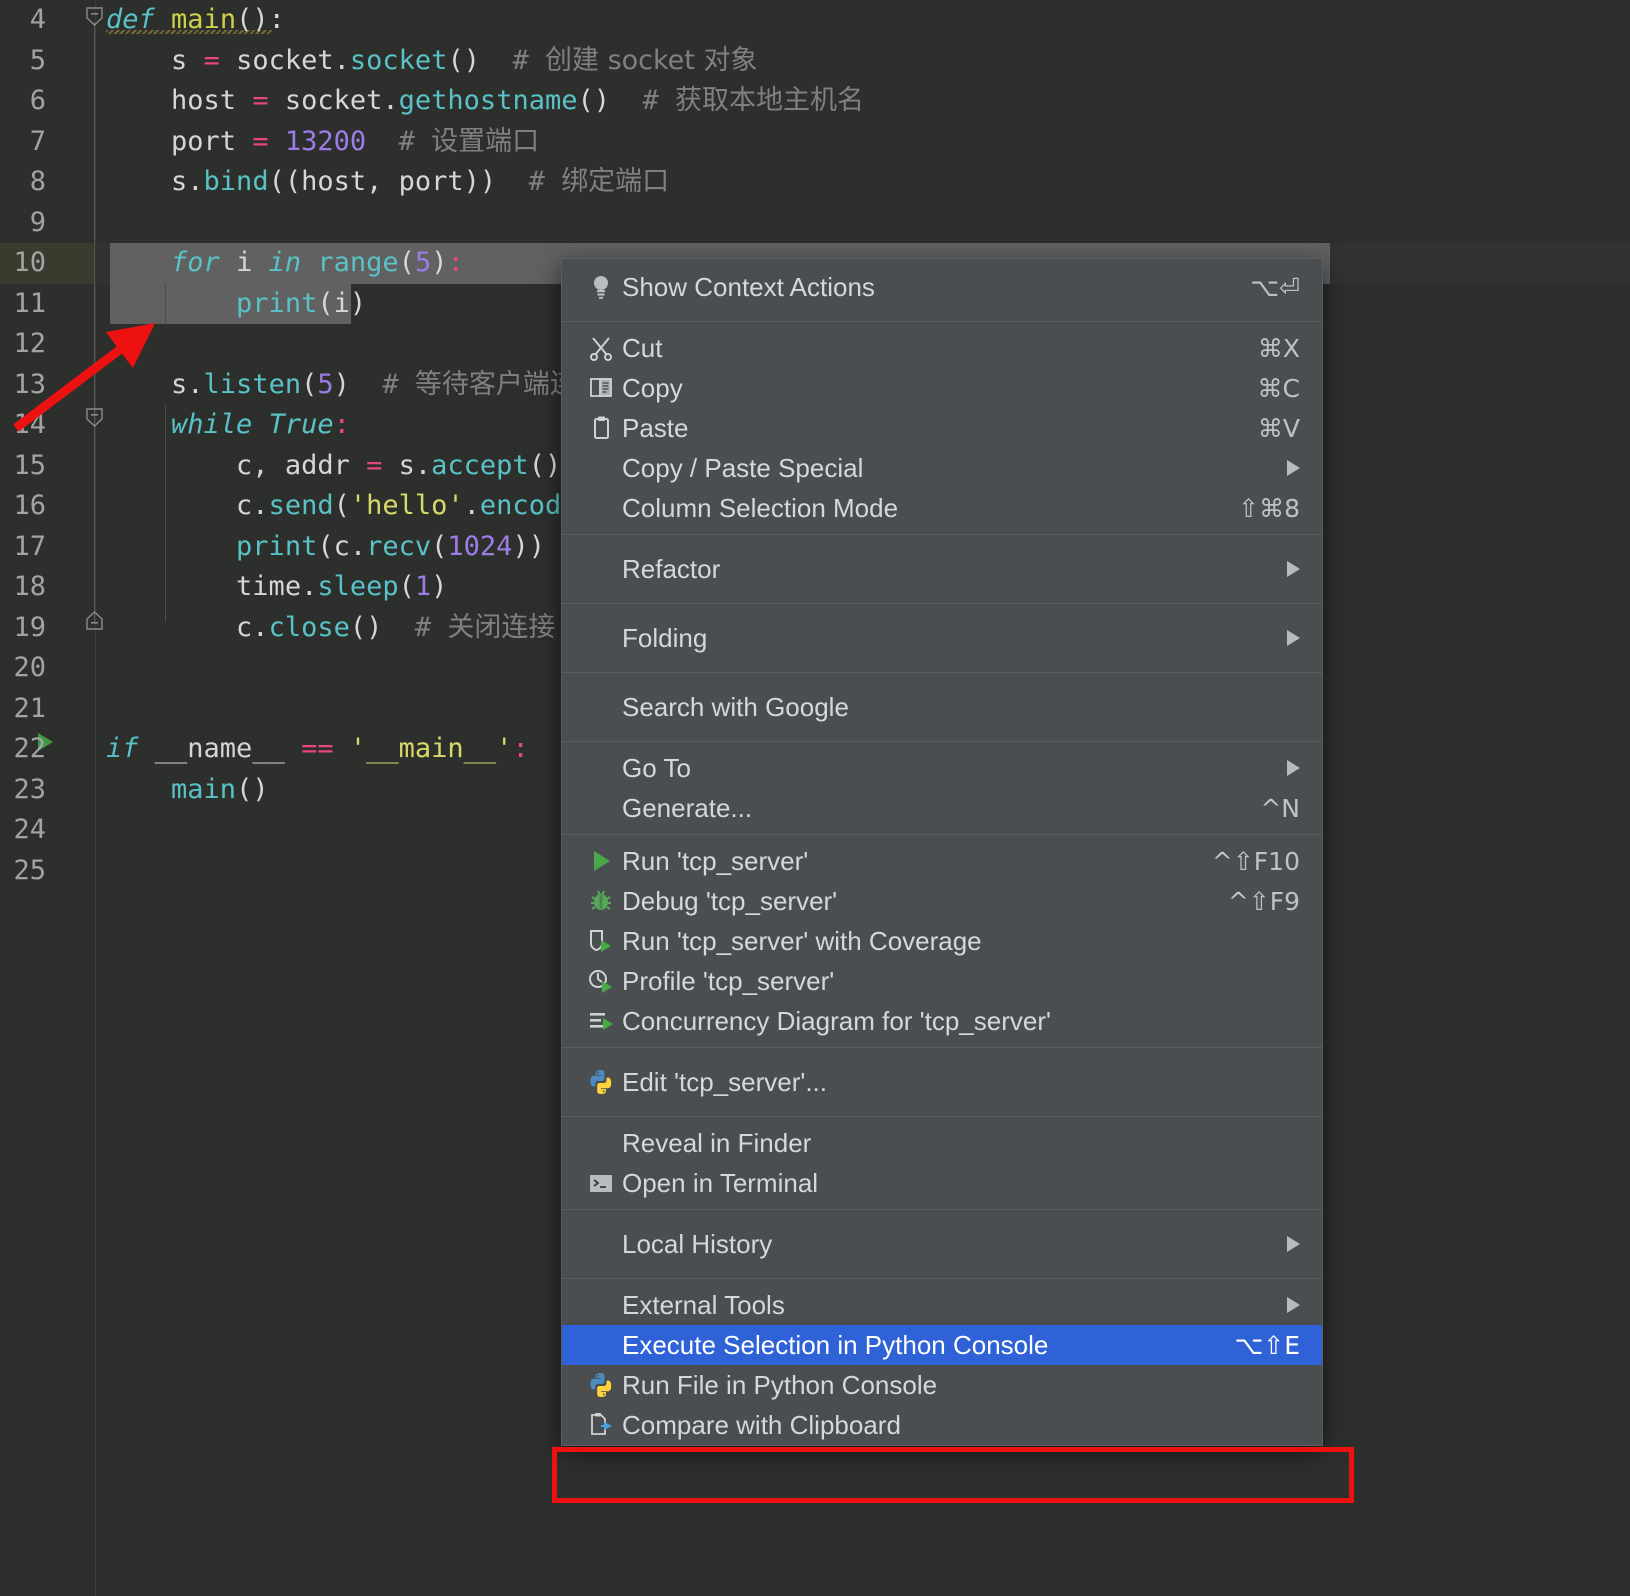  Describe the element at coordinates (1278, 388) in the screenshot. I see `menu-item-shortcut: ⌘C` at that location.